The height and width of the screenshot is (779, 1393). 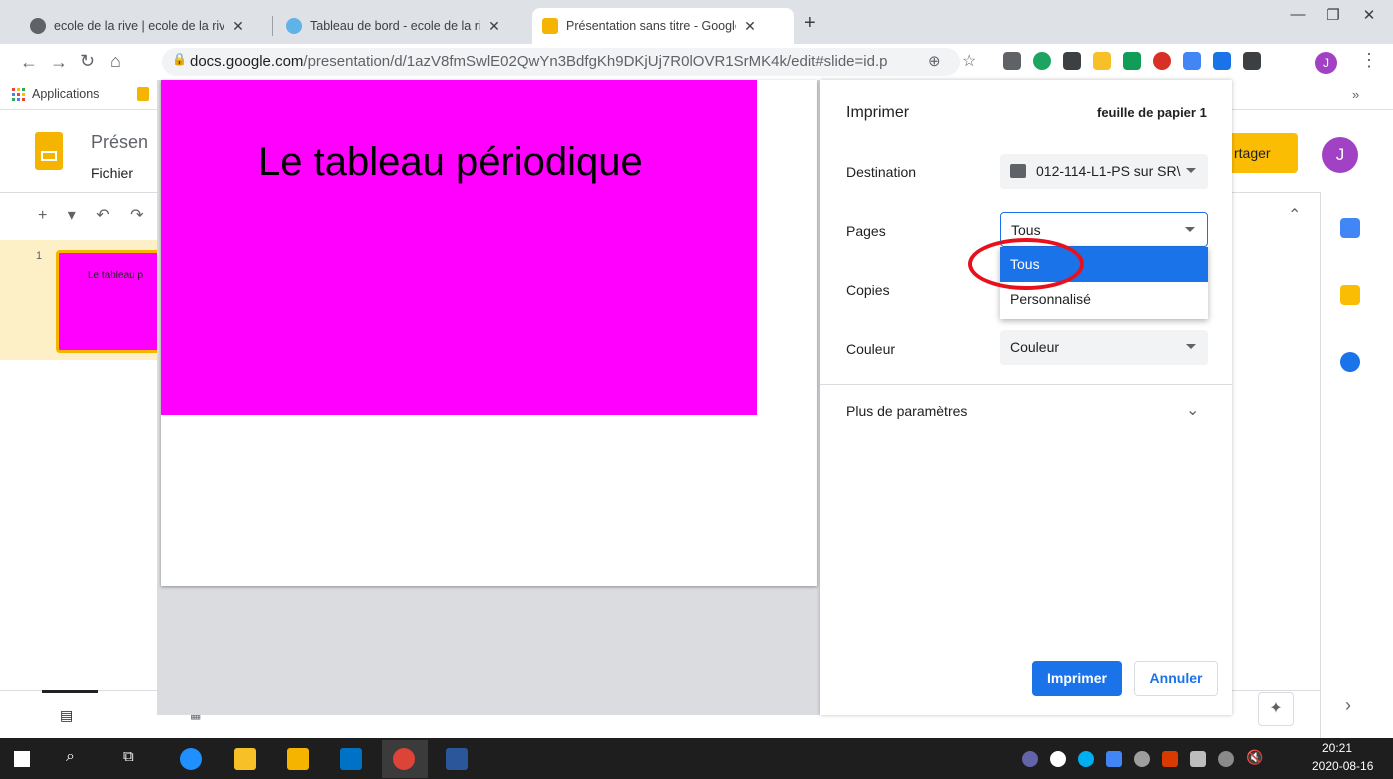 I want to click on document-title: Présen, so click(x=119, y=142).